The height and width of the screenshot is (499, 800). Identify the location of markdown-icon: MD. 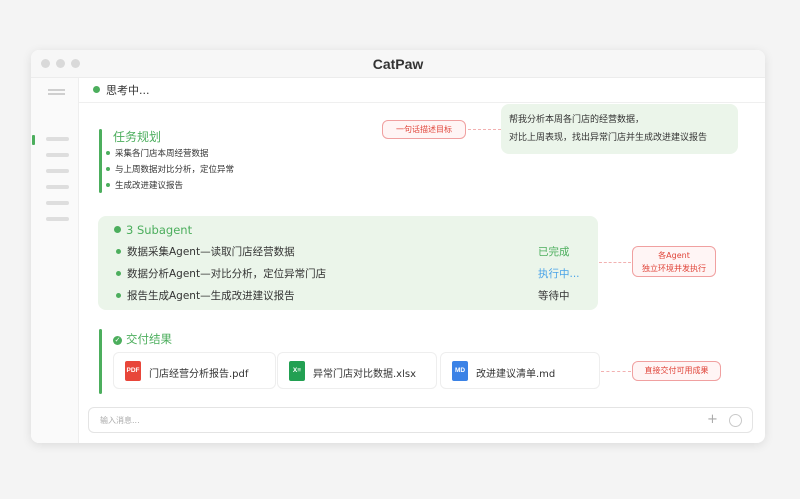
(460, 371).